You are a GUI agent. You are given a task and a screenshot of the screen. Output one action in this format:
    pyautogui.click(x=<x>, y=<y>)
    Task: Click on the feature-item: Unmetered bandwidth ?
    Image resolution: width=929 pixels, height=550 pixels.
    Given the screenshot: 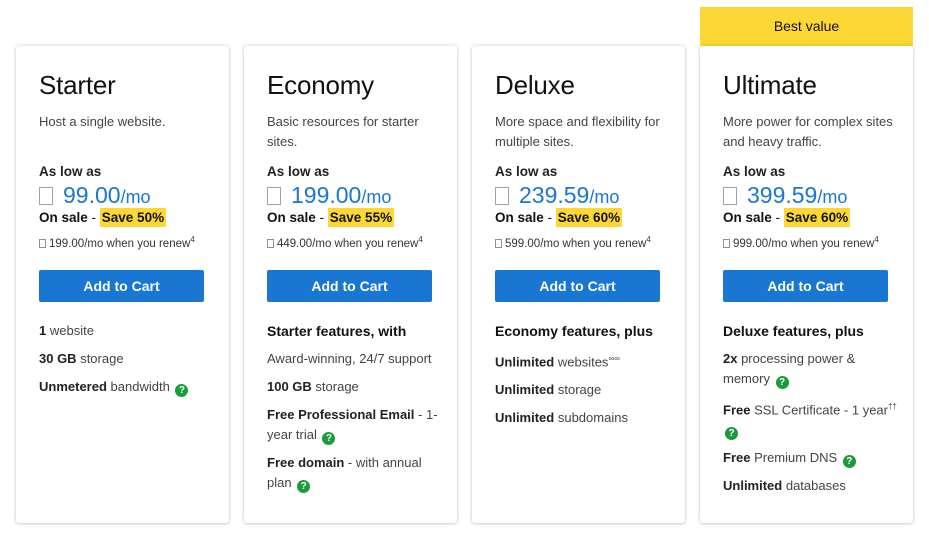 What is the action you would take?
    pyautogui.click(x=126, y=387)
    